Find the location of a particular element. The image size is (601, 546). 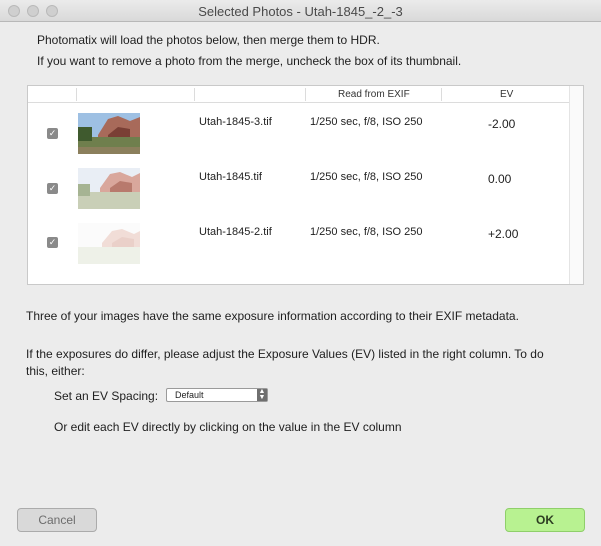

ev-spacing-select: Default ▲ ▼ is located at coordinates (217, 395).